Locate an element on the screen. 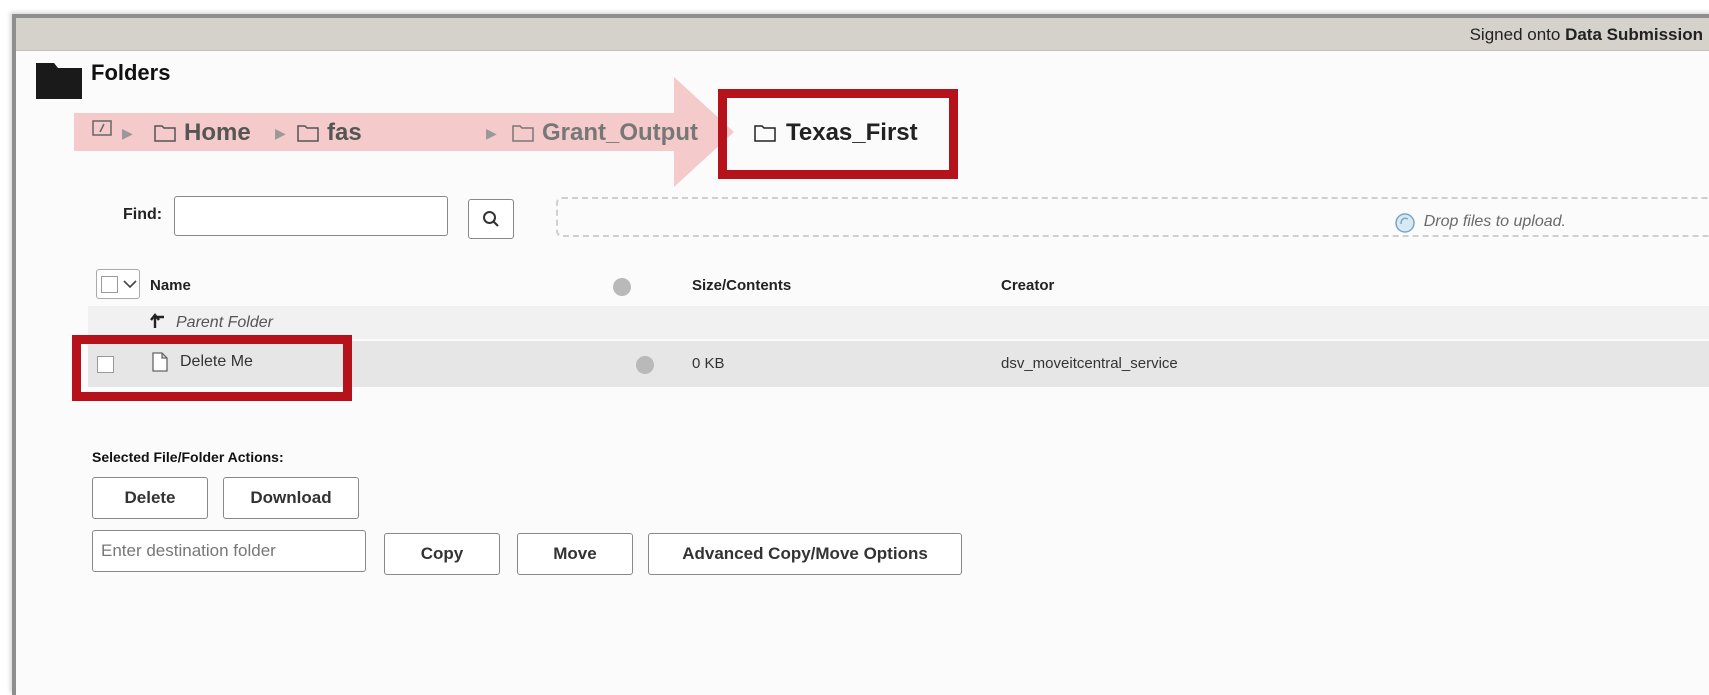 This screenshot has width=1709, height=695. breadcrumb-home-label: Home is located at coordinates (217, 132).